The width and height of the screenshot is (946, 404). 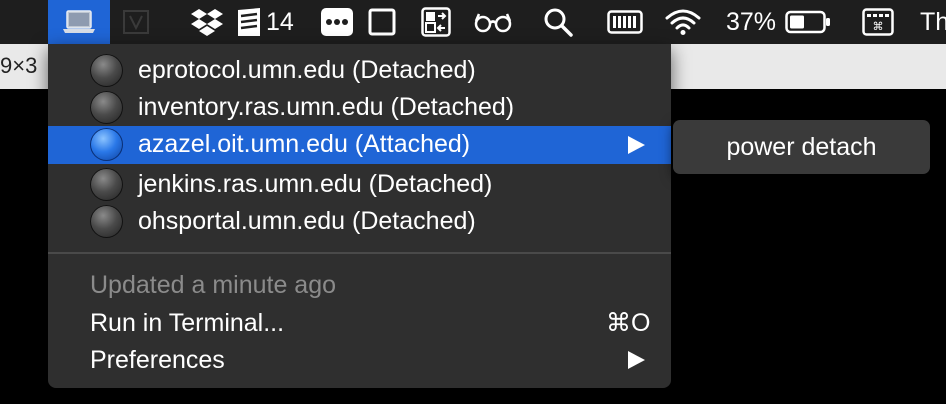 I want to click on host-item-eprotocol: eprotocol.umn.edu (Detached), so click(x=359, y=71).